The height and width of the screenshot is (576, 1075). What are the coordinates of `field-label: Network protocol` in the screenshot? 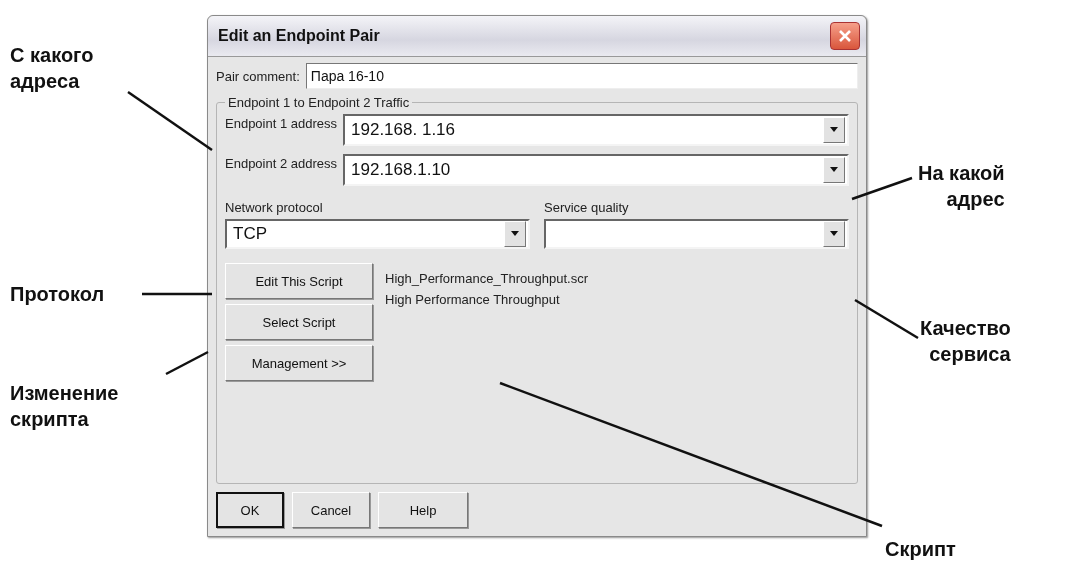 It's located at (274, 207).